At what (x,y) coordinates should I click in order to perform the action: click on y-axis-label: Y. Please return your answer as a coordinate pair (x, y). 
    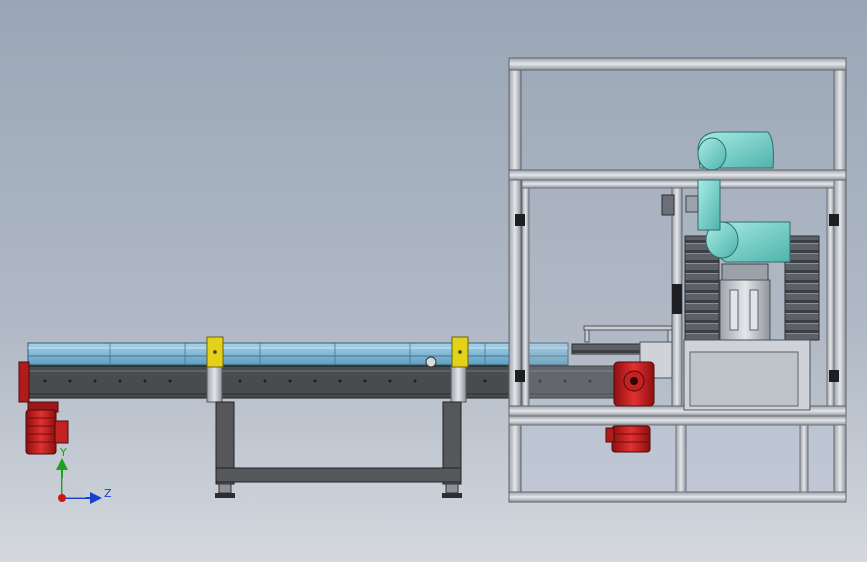
    Looking at the image, I should click on (63, 452).